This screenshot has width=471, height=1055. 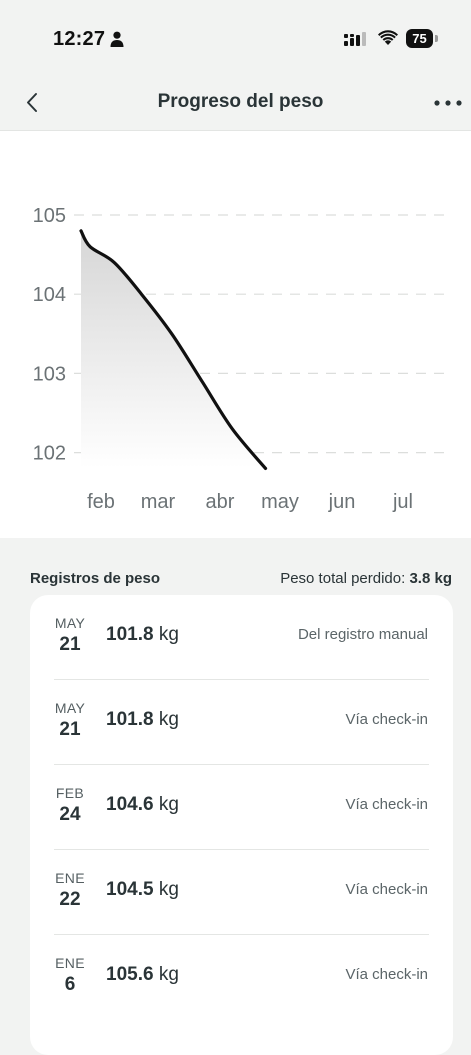 I want to click on y-tick-label: 104, so click(x=49, y=295).